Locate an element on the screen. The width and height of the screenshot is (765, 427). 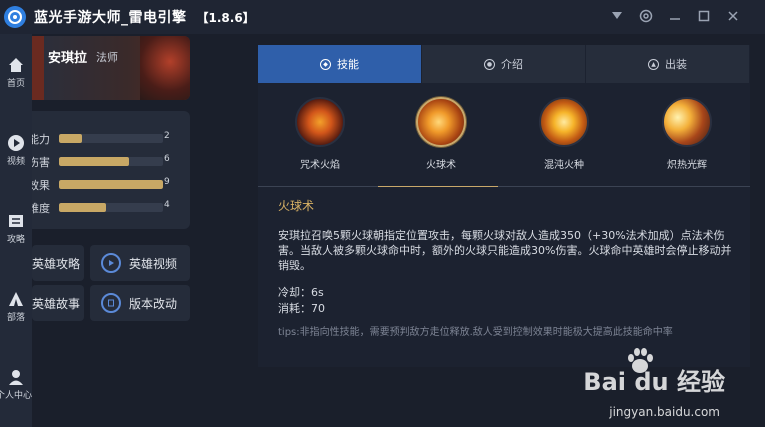
stat-row: 攻击伤害 6 is located at coordinates (111, 161).